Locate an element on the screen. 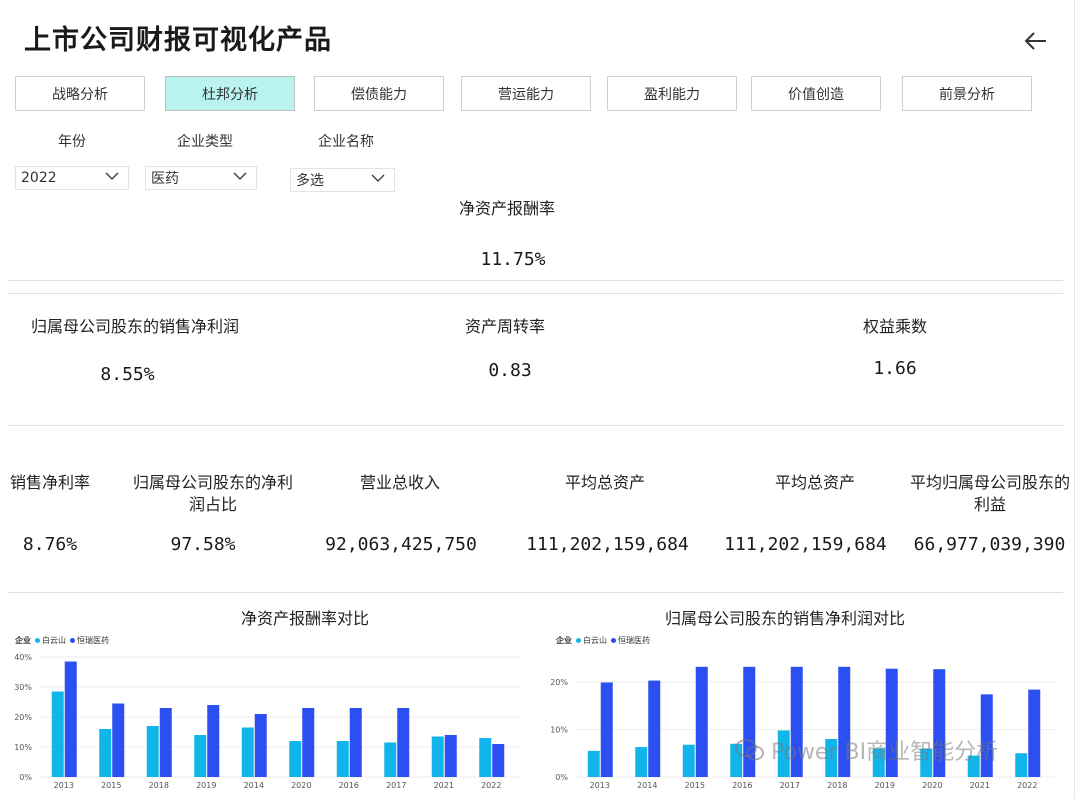 The width and height of the screenshot is (1080, 799). bar-baiyunshan-2020 is located at coordinates (295, 759).